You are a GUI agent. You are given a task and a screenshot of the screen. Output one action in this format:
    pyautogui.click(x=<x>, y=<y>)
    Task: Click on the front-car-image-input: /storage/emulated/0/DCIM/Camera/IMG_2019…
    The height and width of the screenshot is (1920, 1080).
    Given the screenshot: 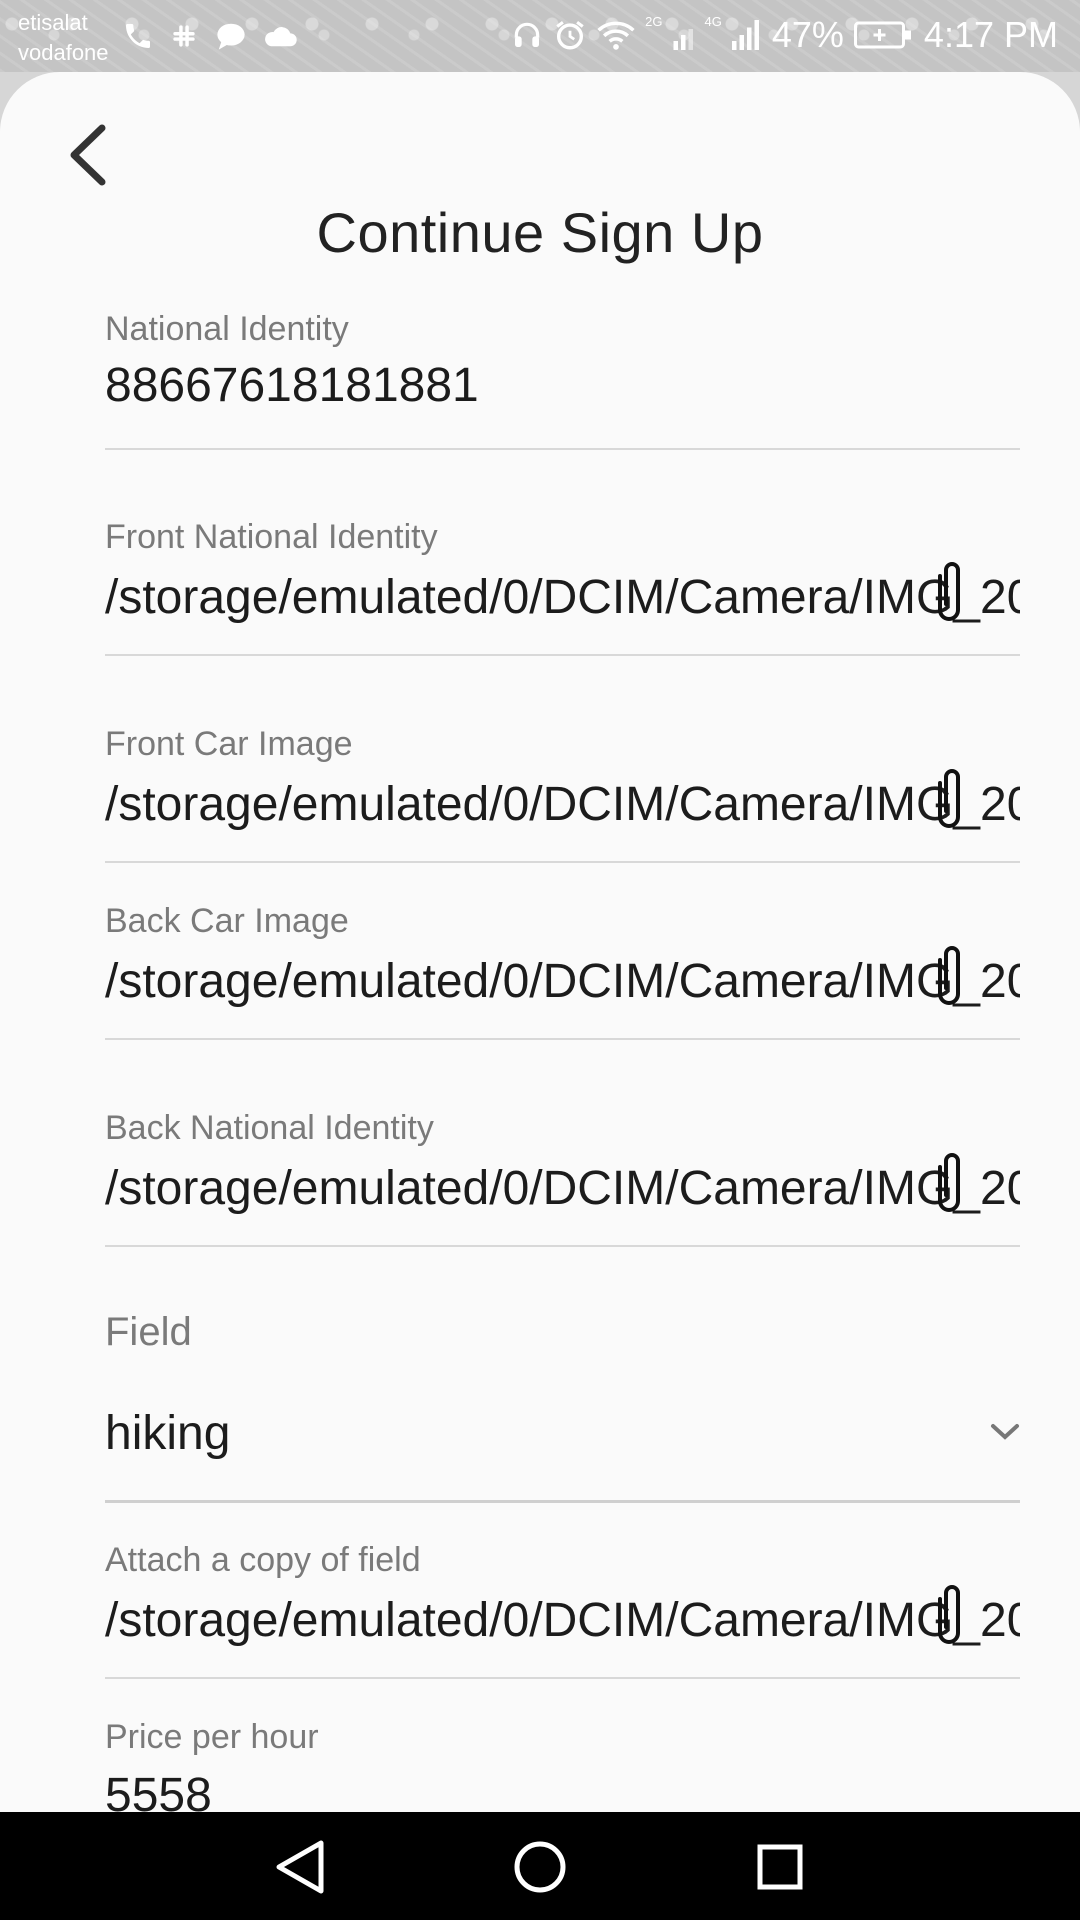 What is the action you would take?
    pyautogui.click(x=562, y=804)
    